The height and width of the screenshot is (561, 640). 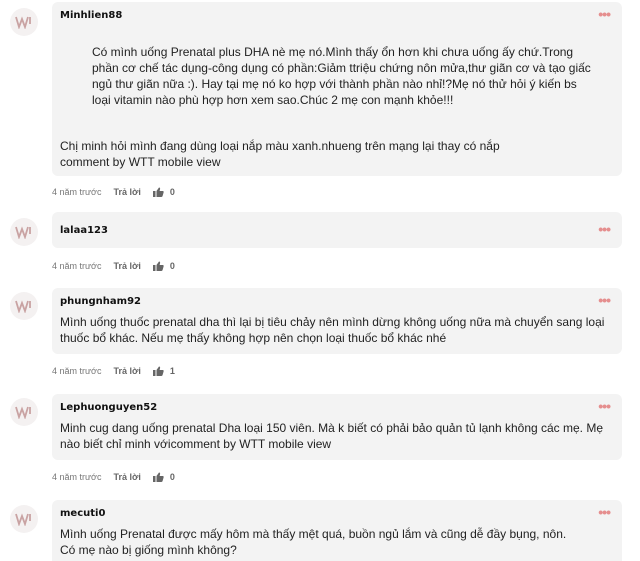 I want to click on like-count: 1, so click(x=172, y=371).